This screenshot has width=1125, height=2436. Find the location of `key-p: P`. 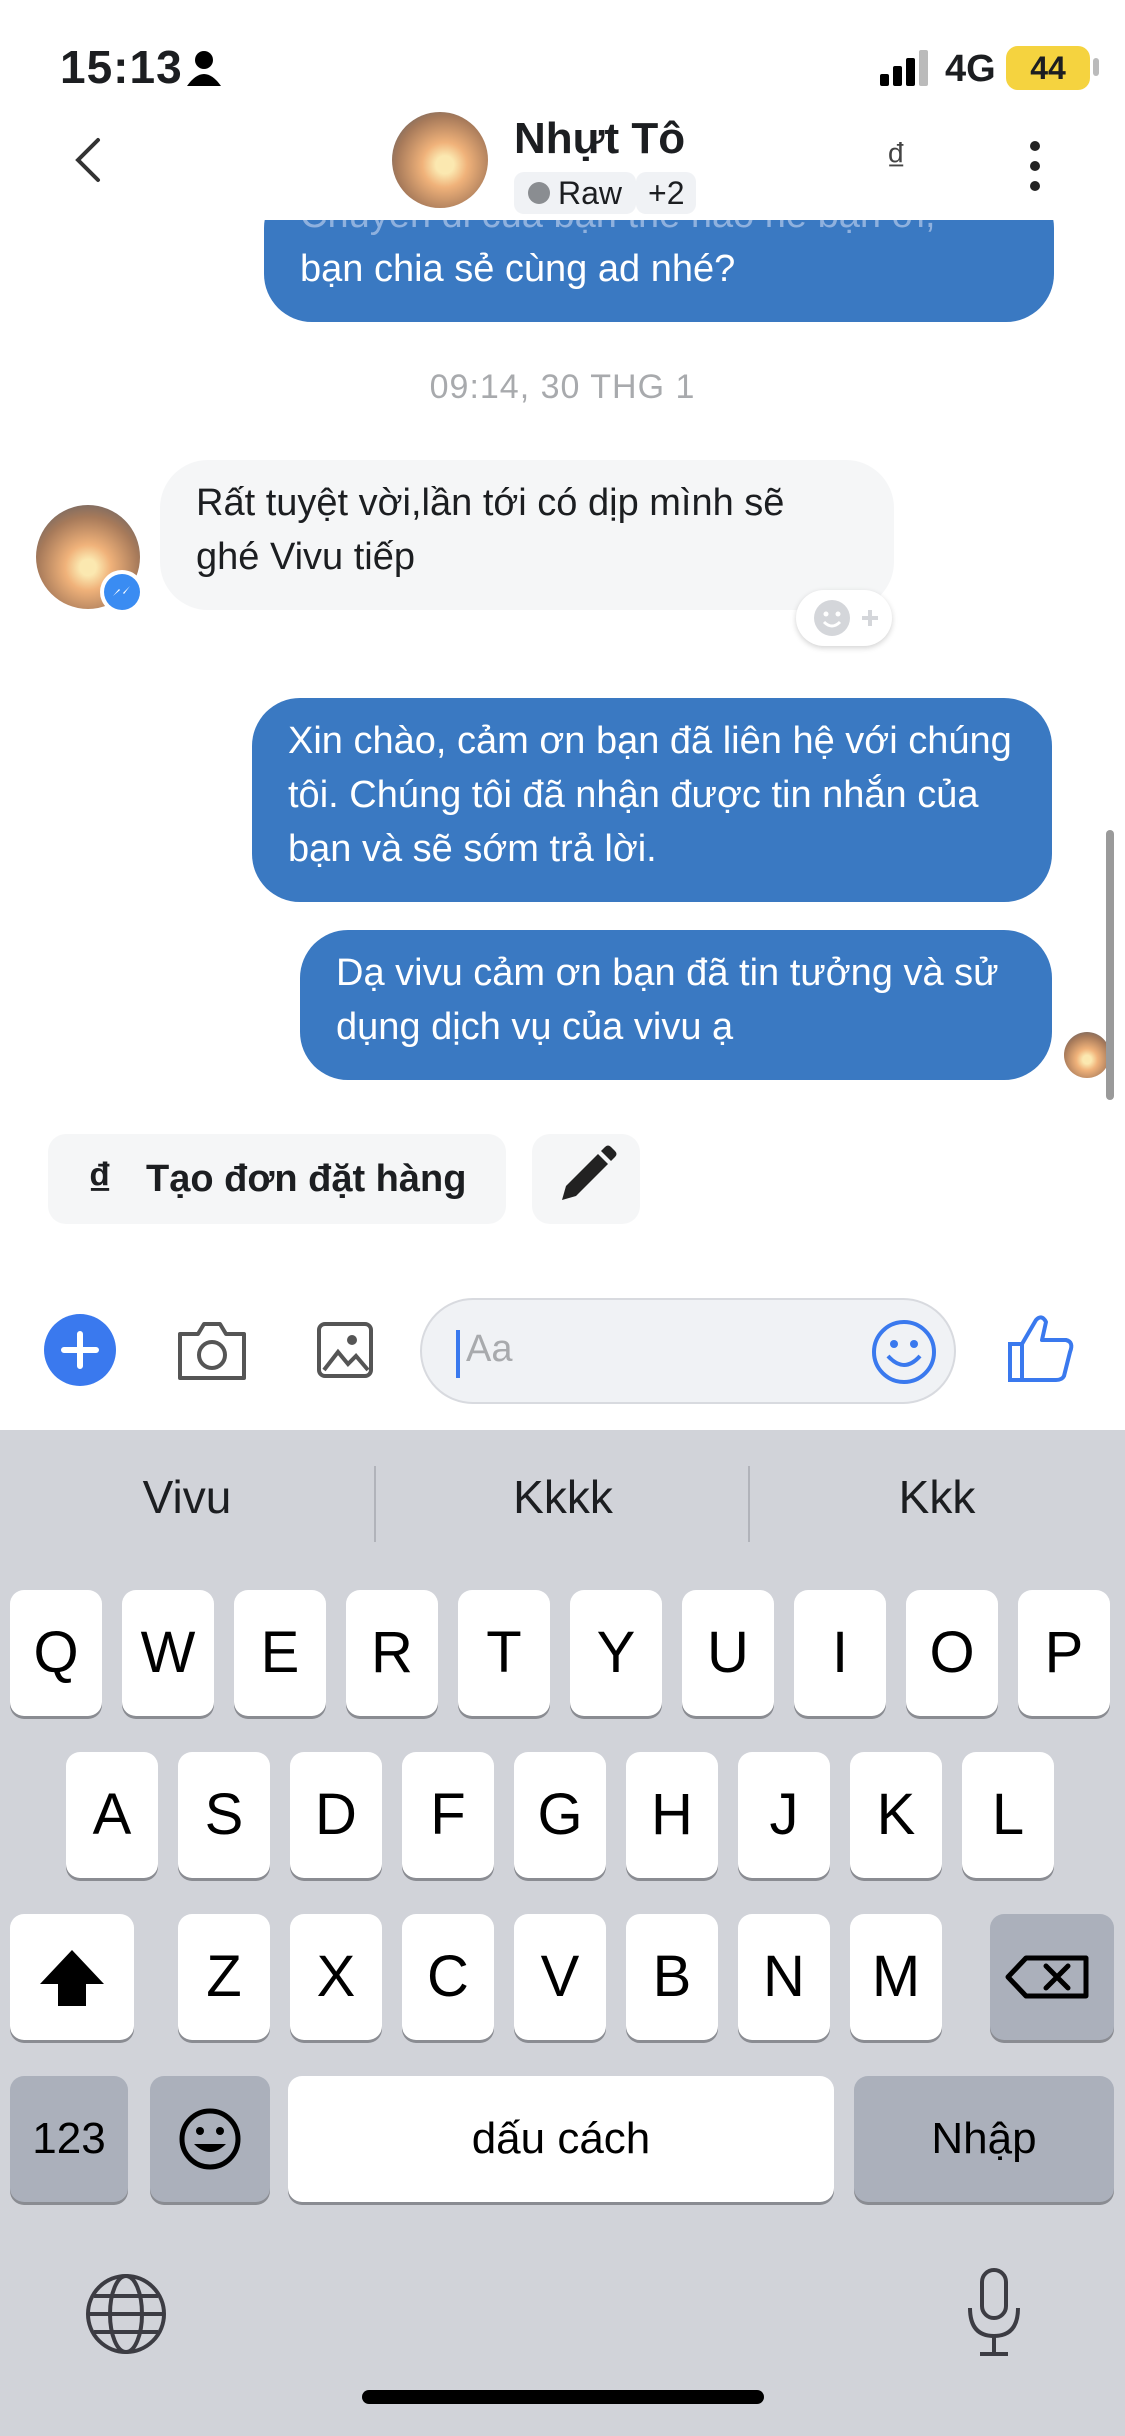

key-p: P is located at coordinates (1064, 1653).